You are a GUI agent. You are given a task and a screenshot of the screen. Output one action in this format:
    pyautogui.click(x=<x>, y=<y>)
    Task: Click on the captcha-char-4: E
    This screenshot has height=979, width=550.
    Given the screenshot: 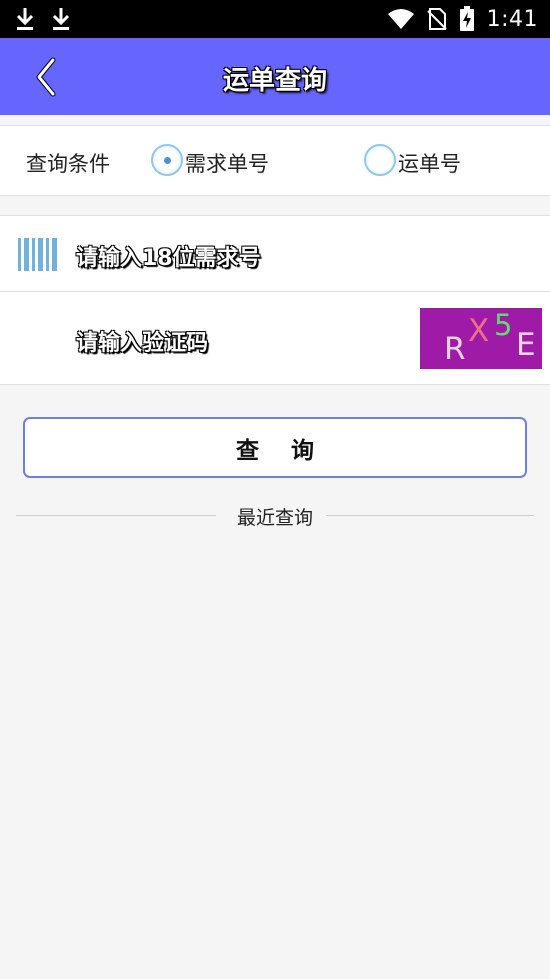 What is the action you would take?
    pyautogui.click(x=526, y=345)
    